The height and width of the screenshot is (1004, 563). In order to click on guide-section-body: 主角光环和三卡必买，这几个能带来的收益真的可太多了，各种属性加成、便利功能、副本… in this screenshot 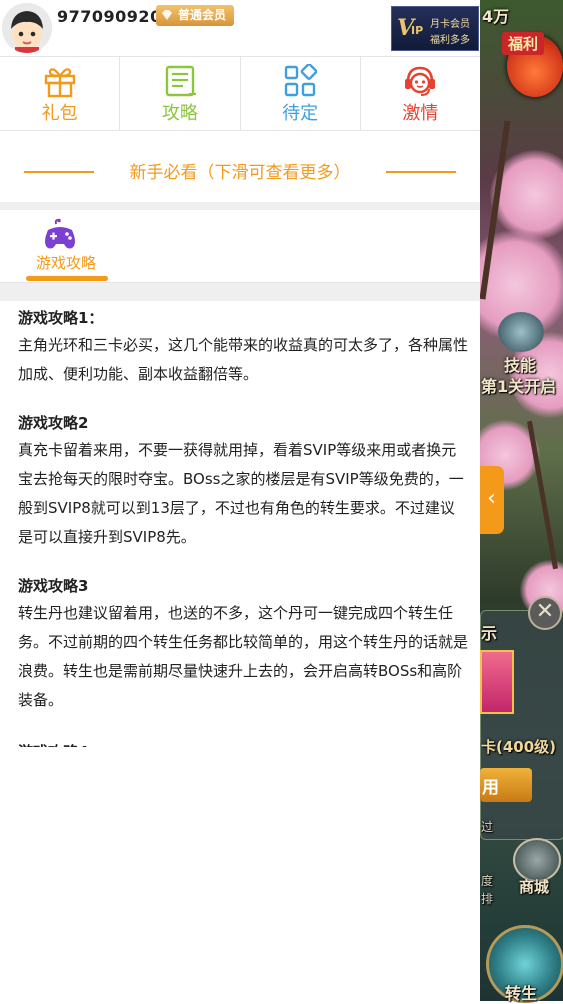, I will do `click(243, 359)`.